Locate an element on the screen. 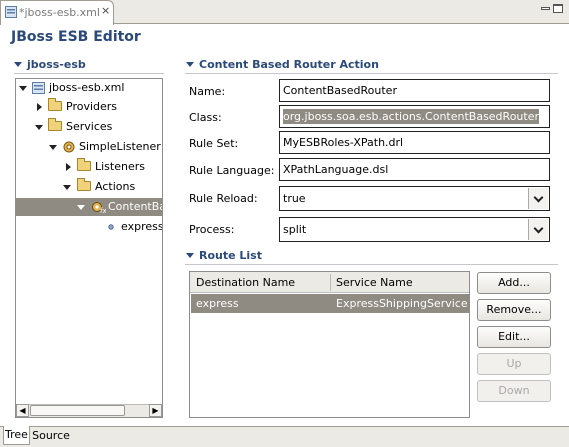 This screenshot has width=569, height=447. tree-node-listeners: Listeners is located at coordinates (89, 167).